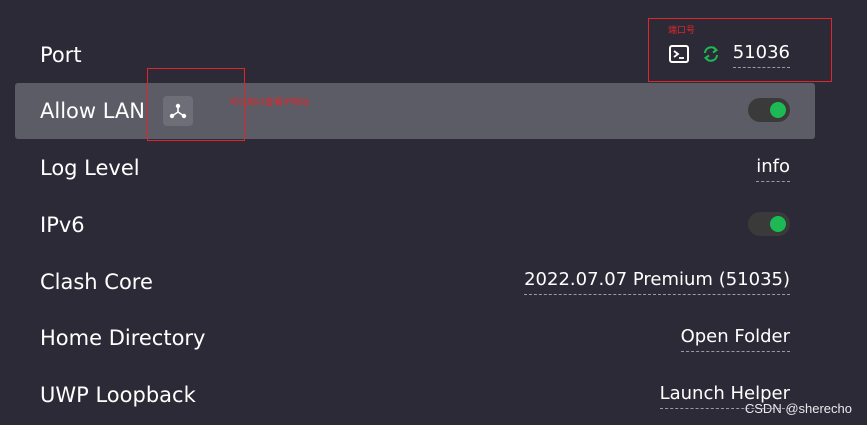 This screenshot has width=867, height=425. I want to click on allow-lan-toggle, so click(769, 110).